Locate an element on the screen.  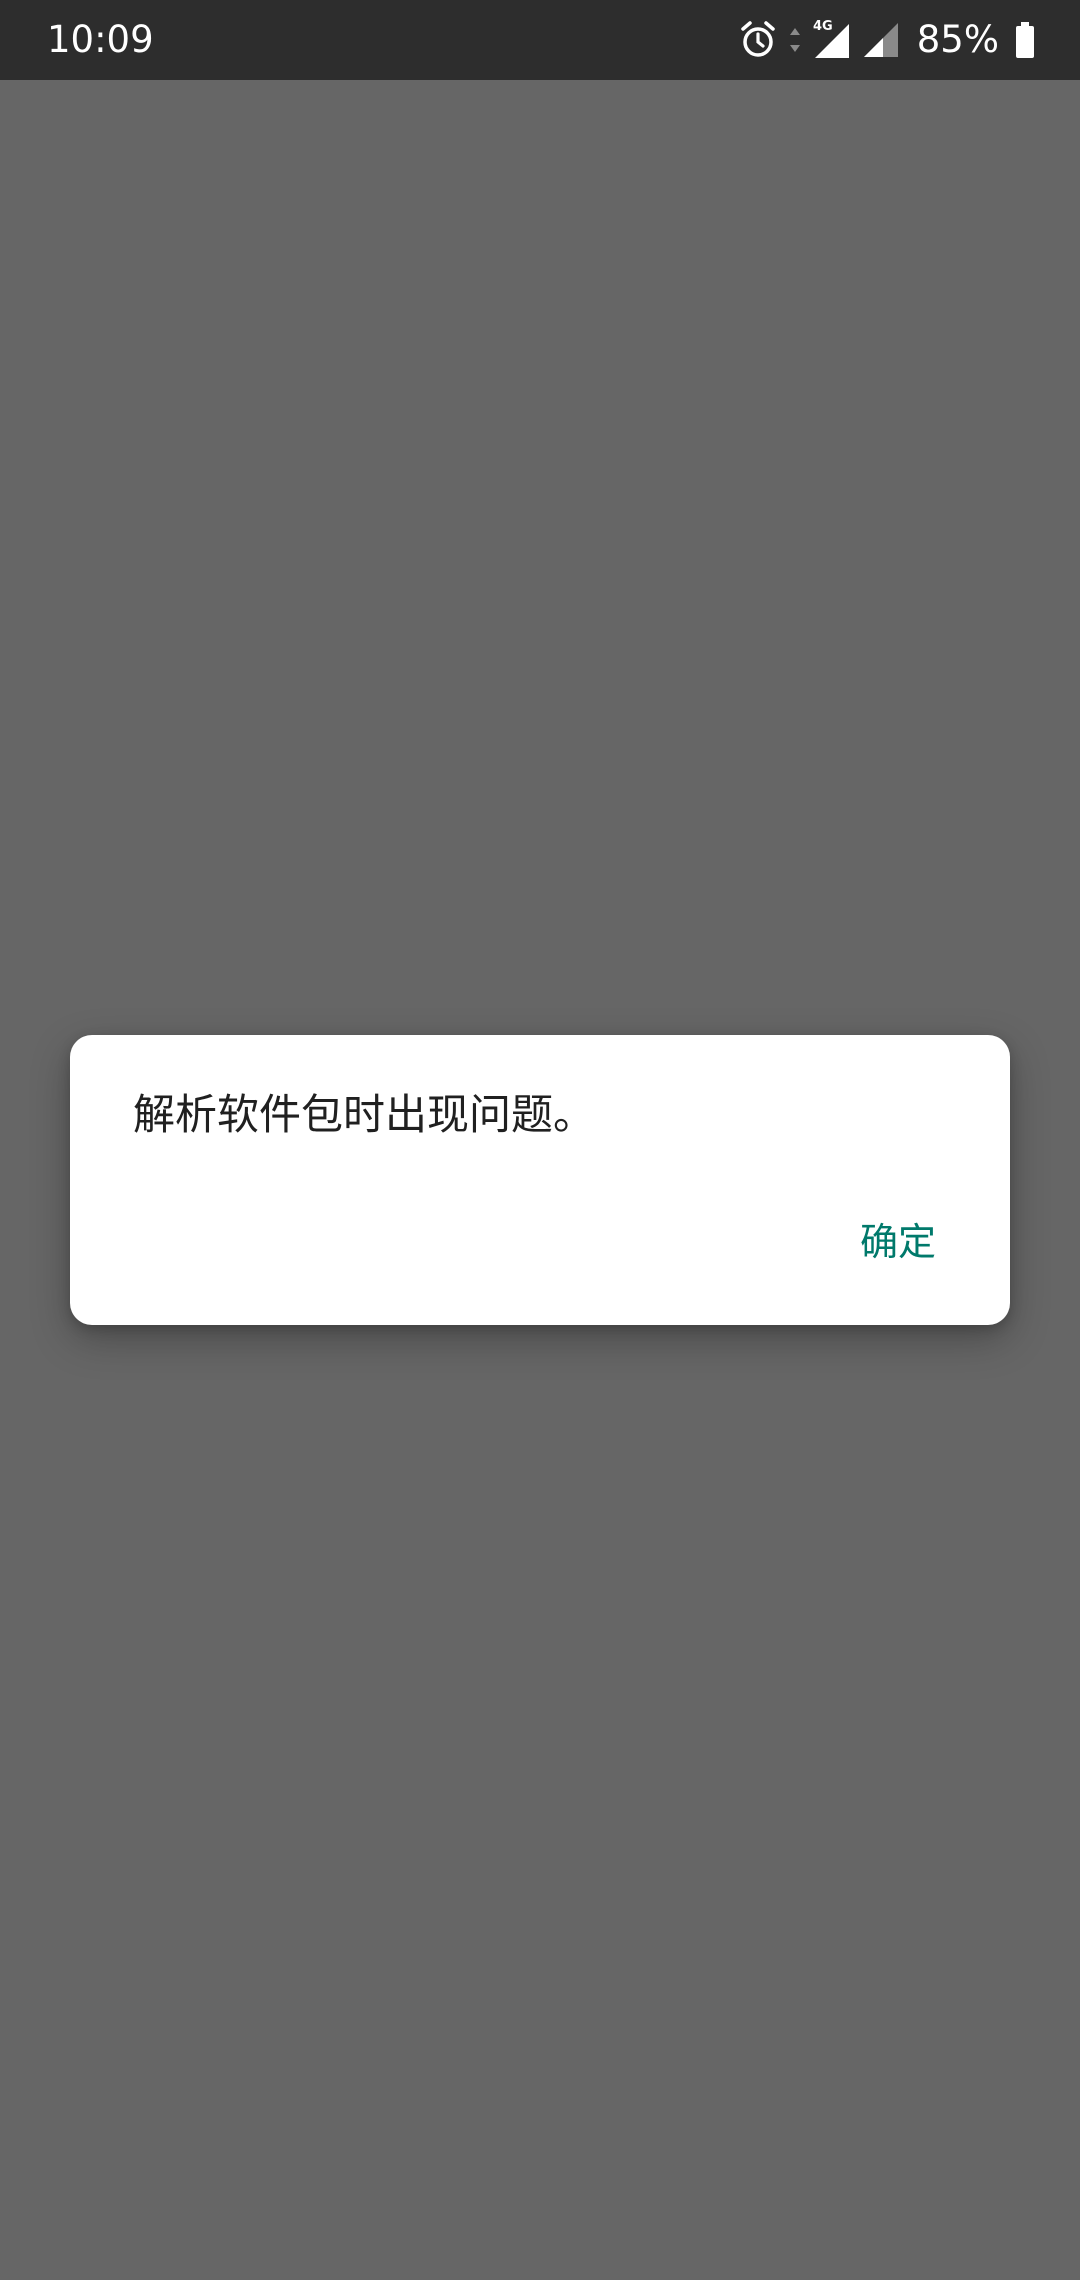
status-bar: 10:09 4G 85% is located at coordinates (540, 40).